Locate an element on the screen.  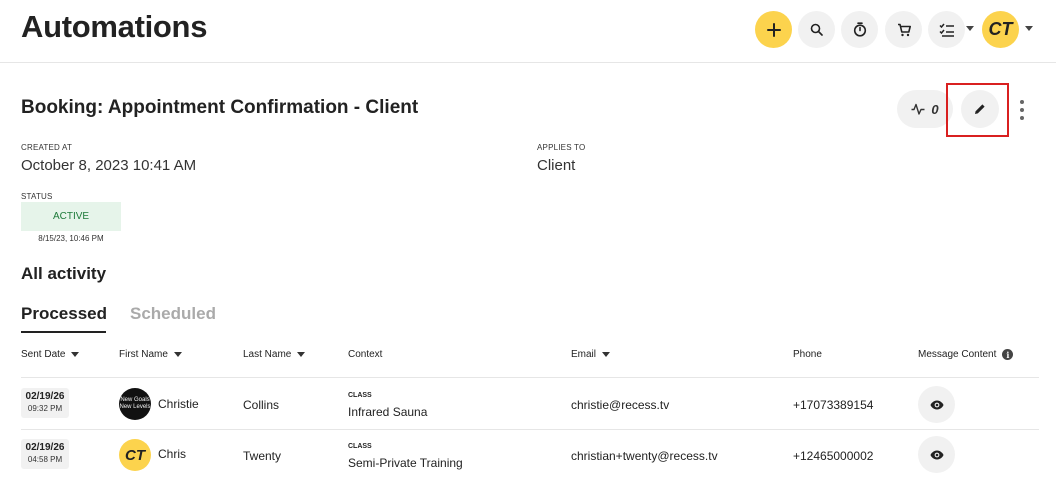
sent-time: 04:58 PM is located at coordinates (45, 459).